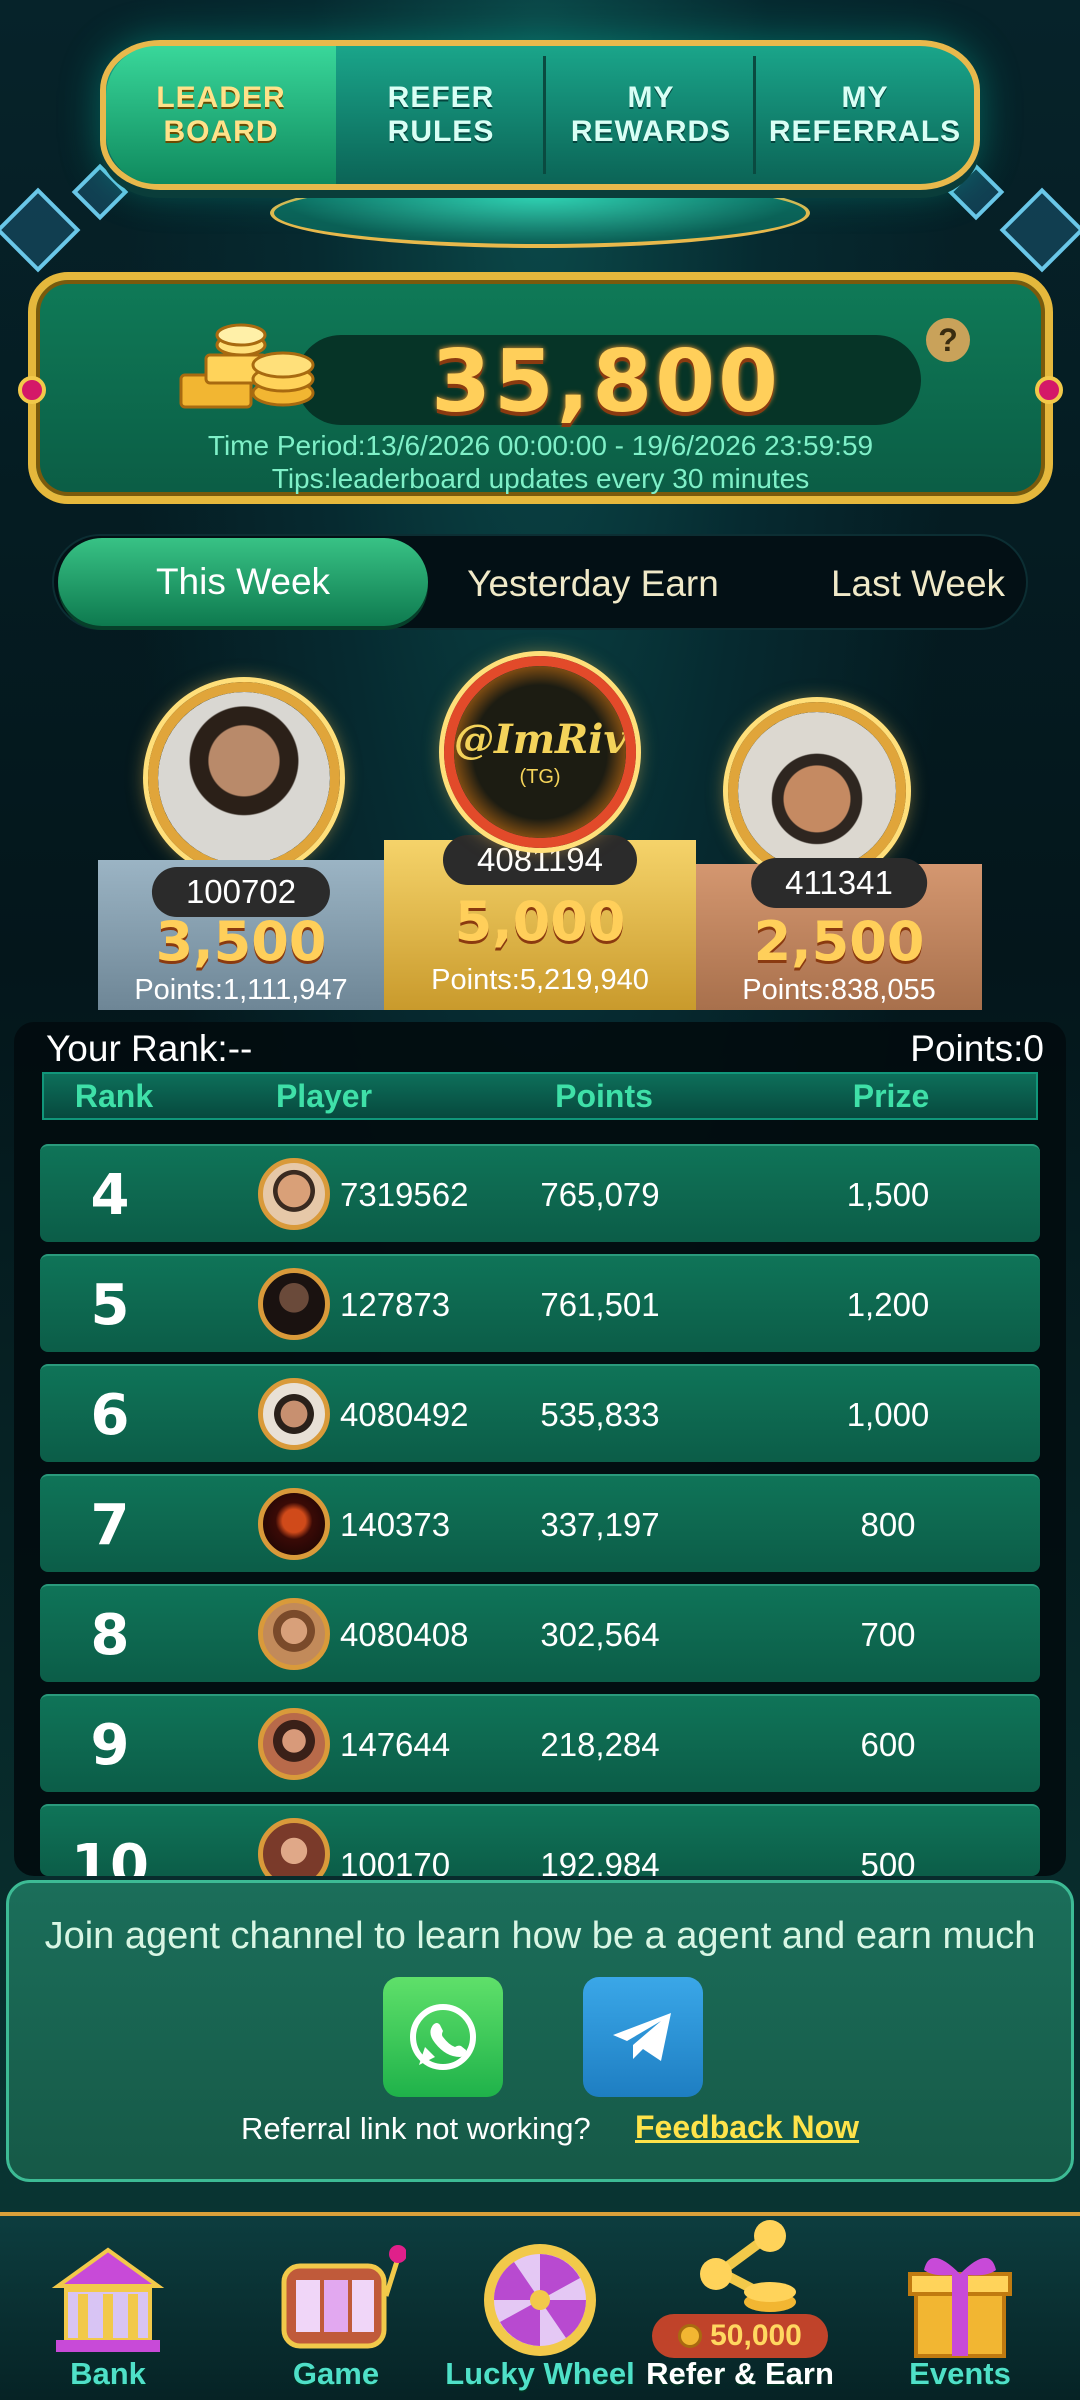  What do you see at coordinates (108, 2373) in the screenshot?
I see `nav-label: Bank` at bounding box center [108, 2373].